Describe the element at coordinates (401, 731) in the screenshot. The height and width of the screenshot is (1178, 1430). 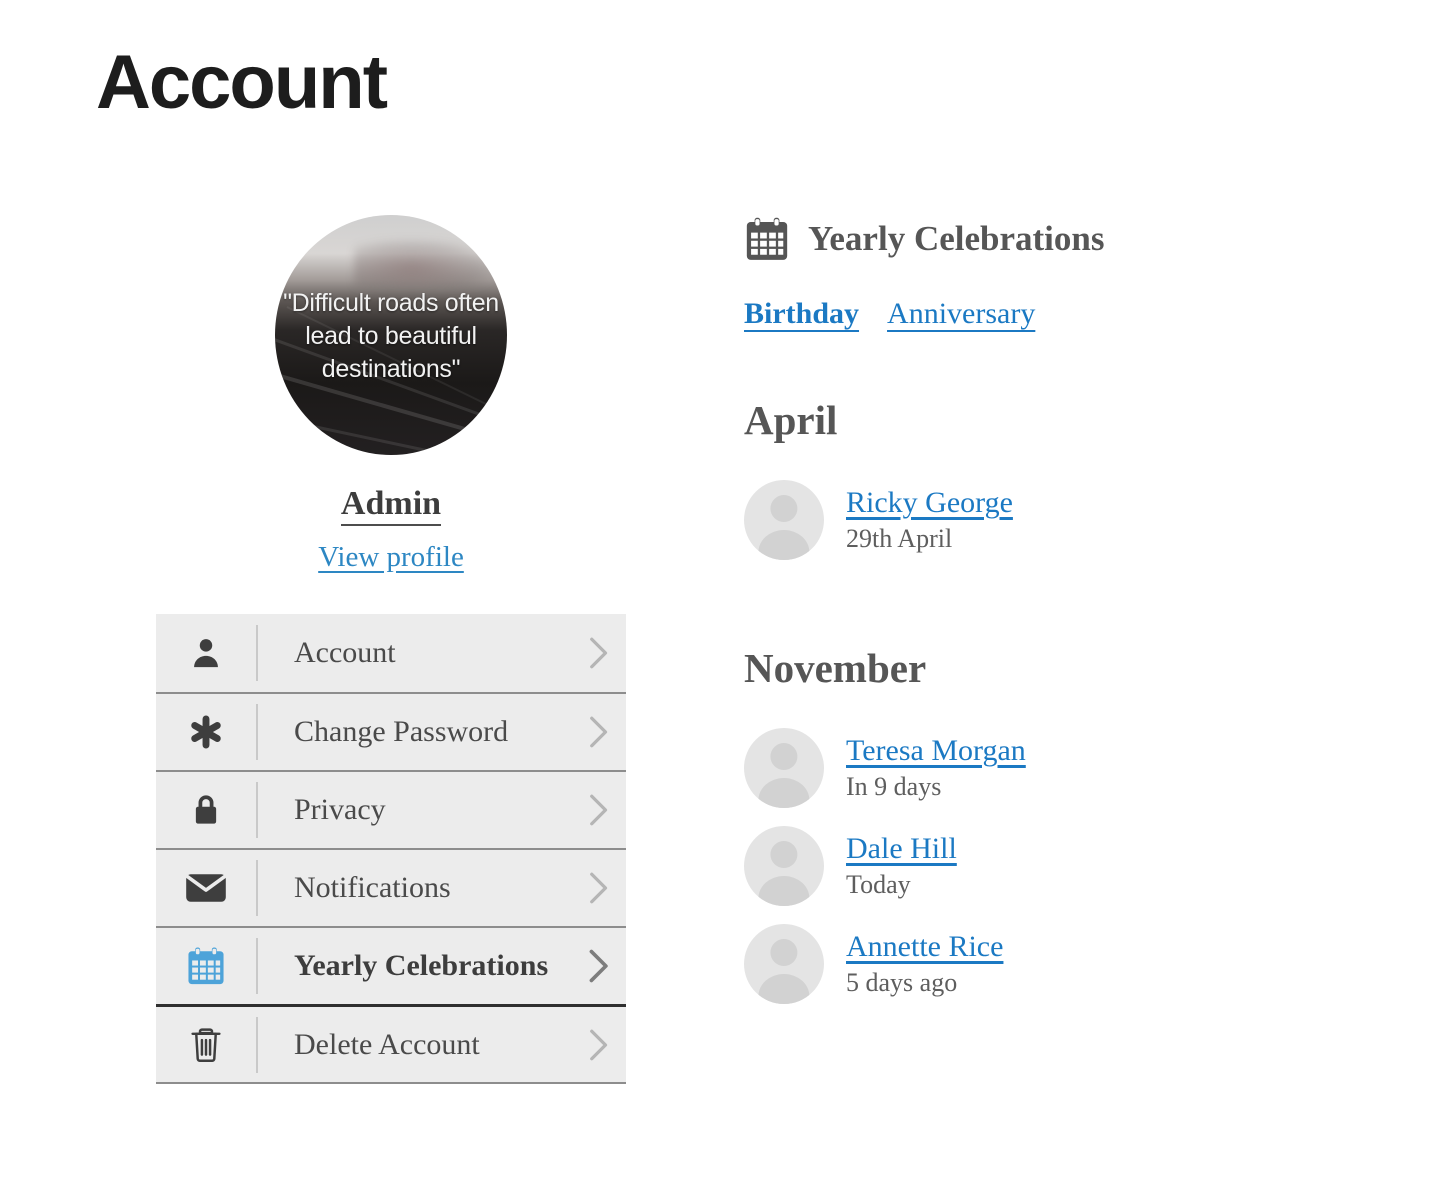
I see `menu-item-label: Change Password` at that location.